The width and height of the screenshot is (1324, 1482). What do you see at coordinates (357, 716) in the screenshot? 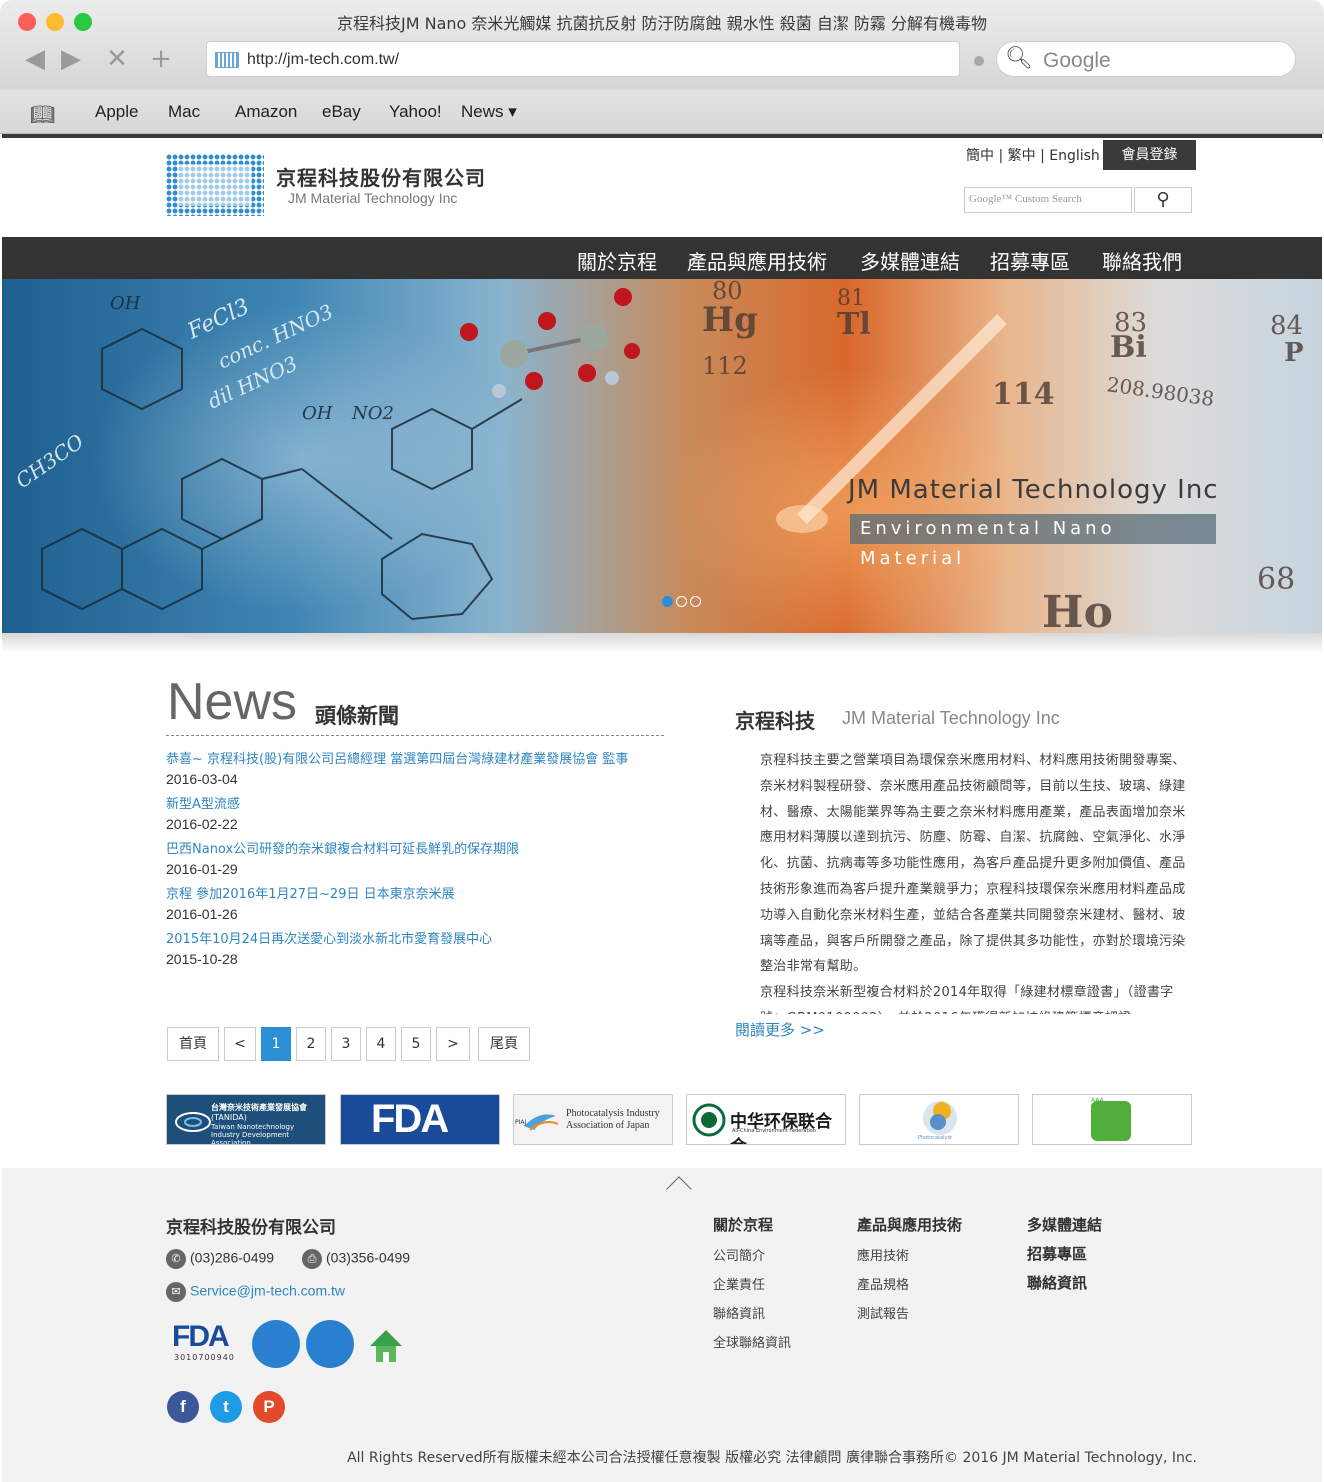
I see `news-subheading: 頭條新聞` at bounding box center [357, 716].